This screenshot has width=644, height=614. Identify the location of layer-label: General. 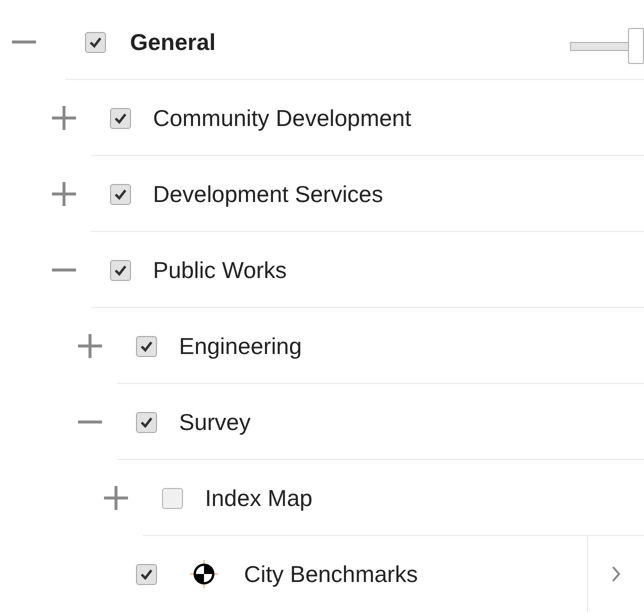
(173, 42).